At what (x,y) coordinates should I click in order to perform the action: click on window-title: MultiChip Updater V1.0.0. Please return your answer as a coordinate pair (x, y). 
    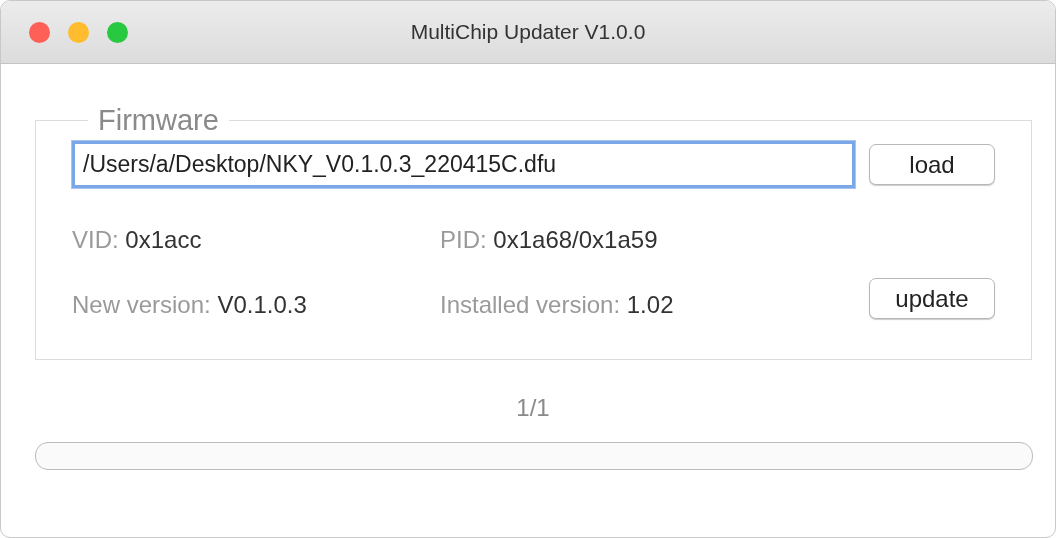
    Looking at the image, I should click on (528, 31).